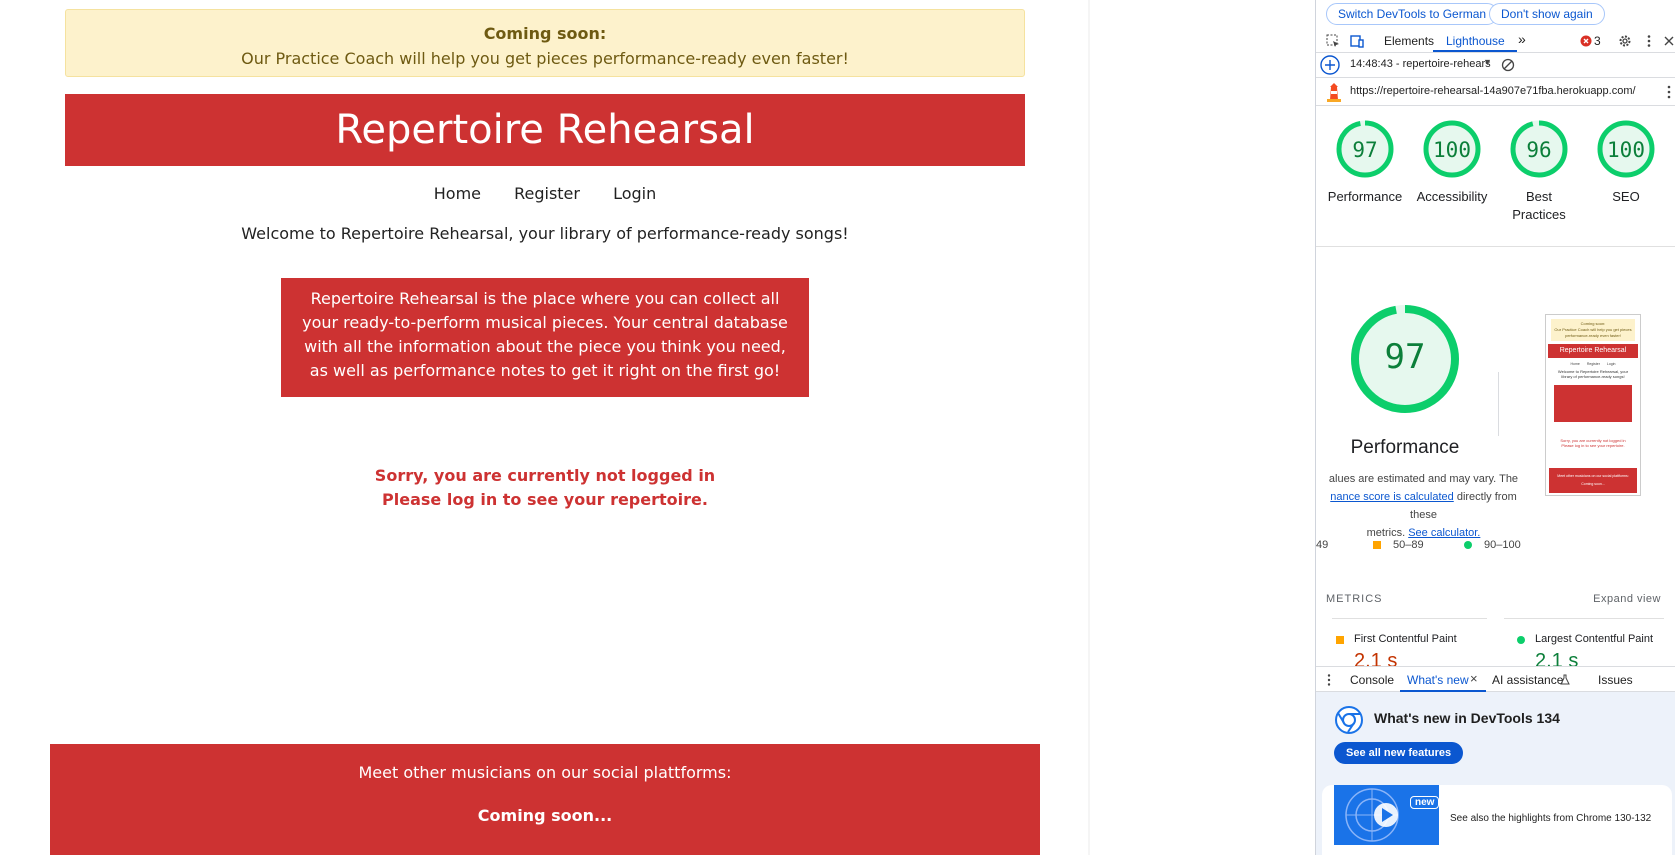 The height and width of the screenshot is (855, 1675). I want to click on performance-big-gauge: 97, so click(1405, 359).